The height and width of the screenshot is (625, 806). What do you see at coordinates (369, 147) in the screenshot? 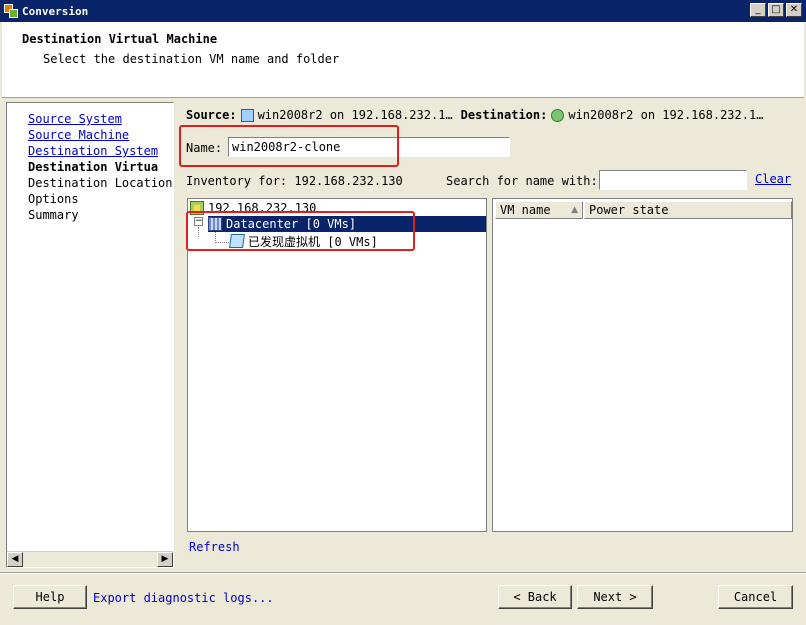
I see `vm-name-input` at bounding box center [369, 147].